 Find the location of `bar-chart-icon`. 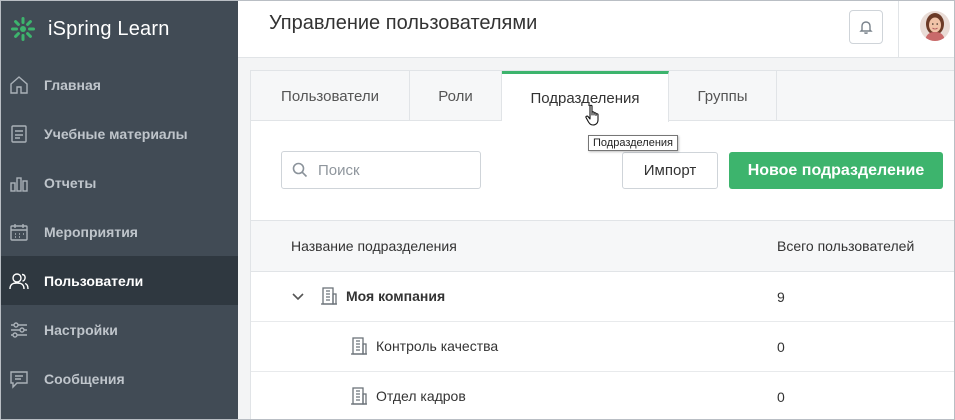

bar-chart-icon is located at coordinates (19, 183).